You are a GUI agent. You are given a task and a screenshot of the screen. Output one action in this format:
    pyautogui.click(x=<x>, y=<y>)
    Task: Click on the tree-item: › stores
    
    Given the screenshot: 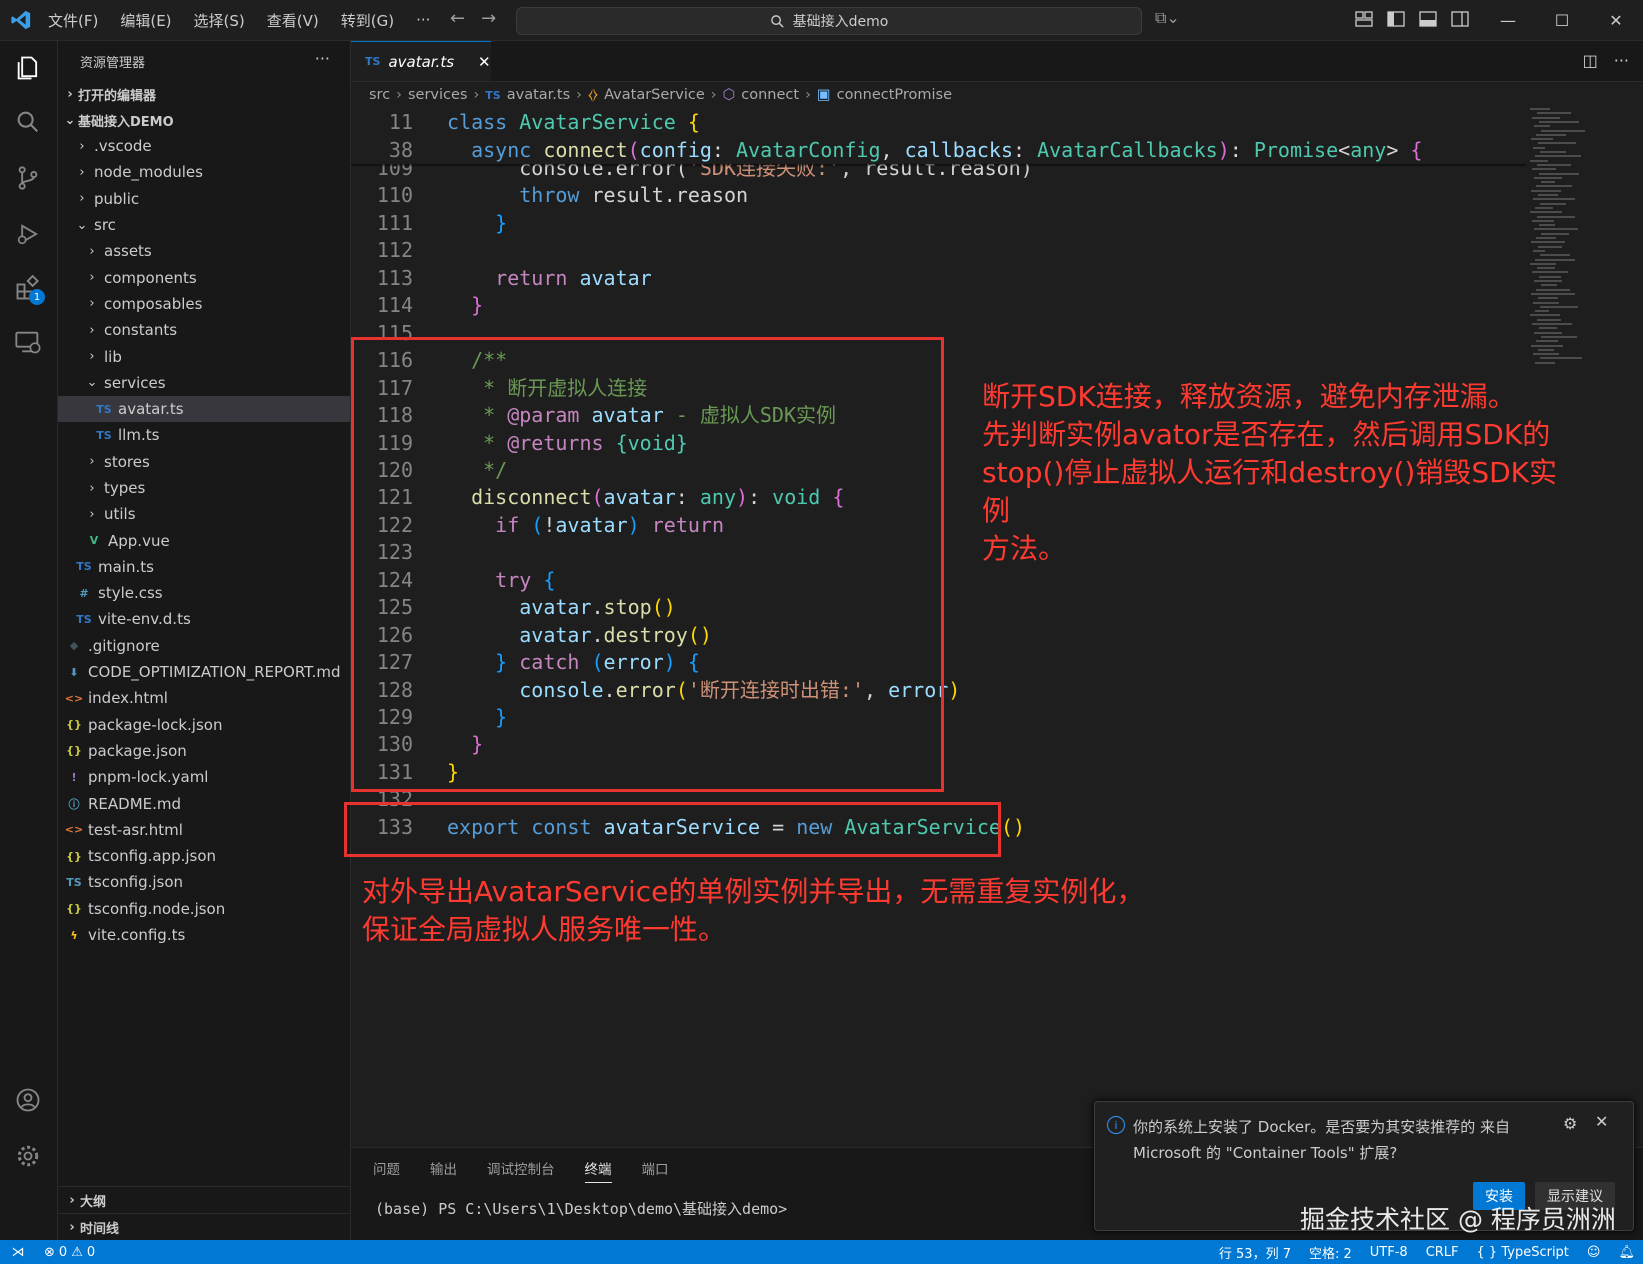 What is the action you would take?
    pyautogui.click(x=204, y=462)
    